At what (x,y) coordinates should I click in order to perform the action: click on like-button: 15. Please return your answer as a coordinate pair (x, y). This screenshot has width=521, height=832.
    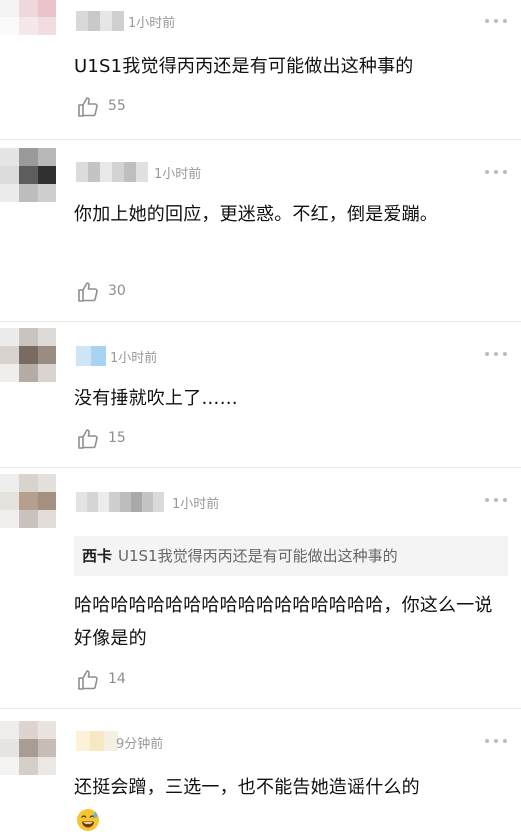
    Looking at the image, I should click on (111, 439).